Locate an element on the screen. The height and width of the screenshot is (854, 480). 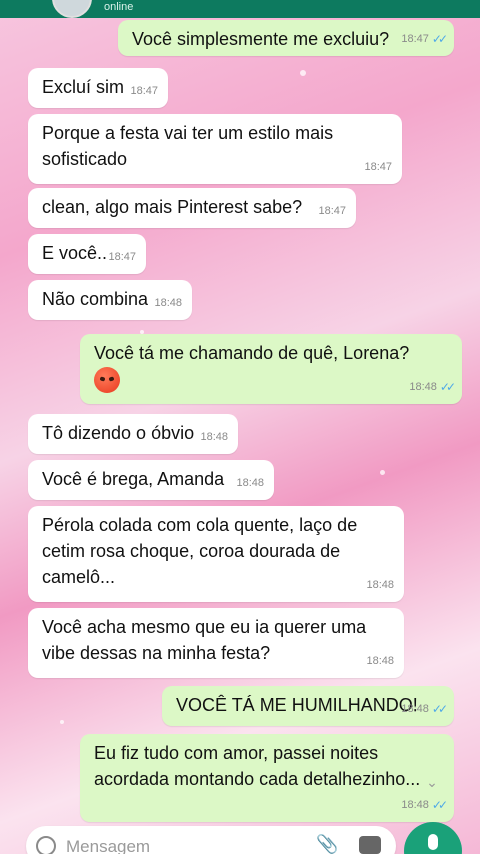
message-bubble-incoming: Você é brega, Amanda 18:48 is located at coordinates (151, 480).